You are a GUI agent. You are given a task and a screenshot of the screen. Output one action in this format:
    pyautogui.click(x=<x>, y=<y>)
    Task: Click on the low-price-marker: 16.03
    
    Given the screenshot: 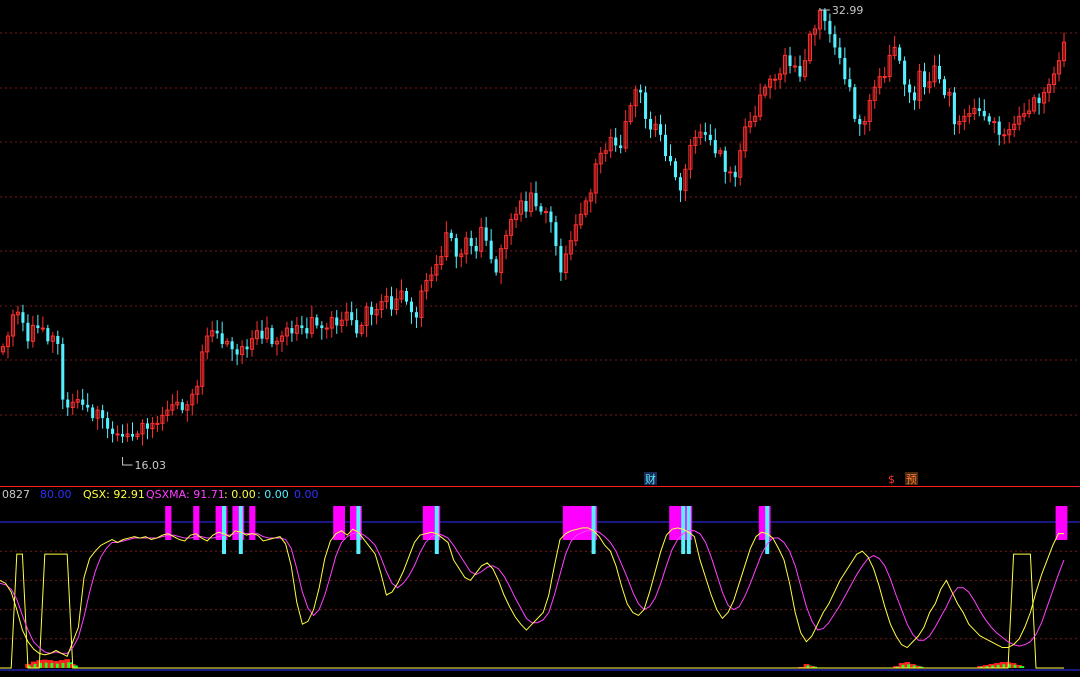 What is the action you would take?
    pyautogui.click(x=151, y=465)
    